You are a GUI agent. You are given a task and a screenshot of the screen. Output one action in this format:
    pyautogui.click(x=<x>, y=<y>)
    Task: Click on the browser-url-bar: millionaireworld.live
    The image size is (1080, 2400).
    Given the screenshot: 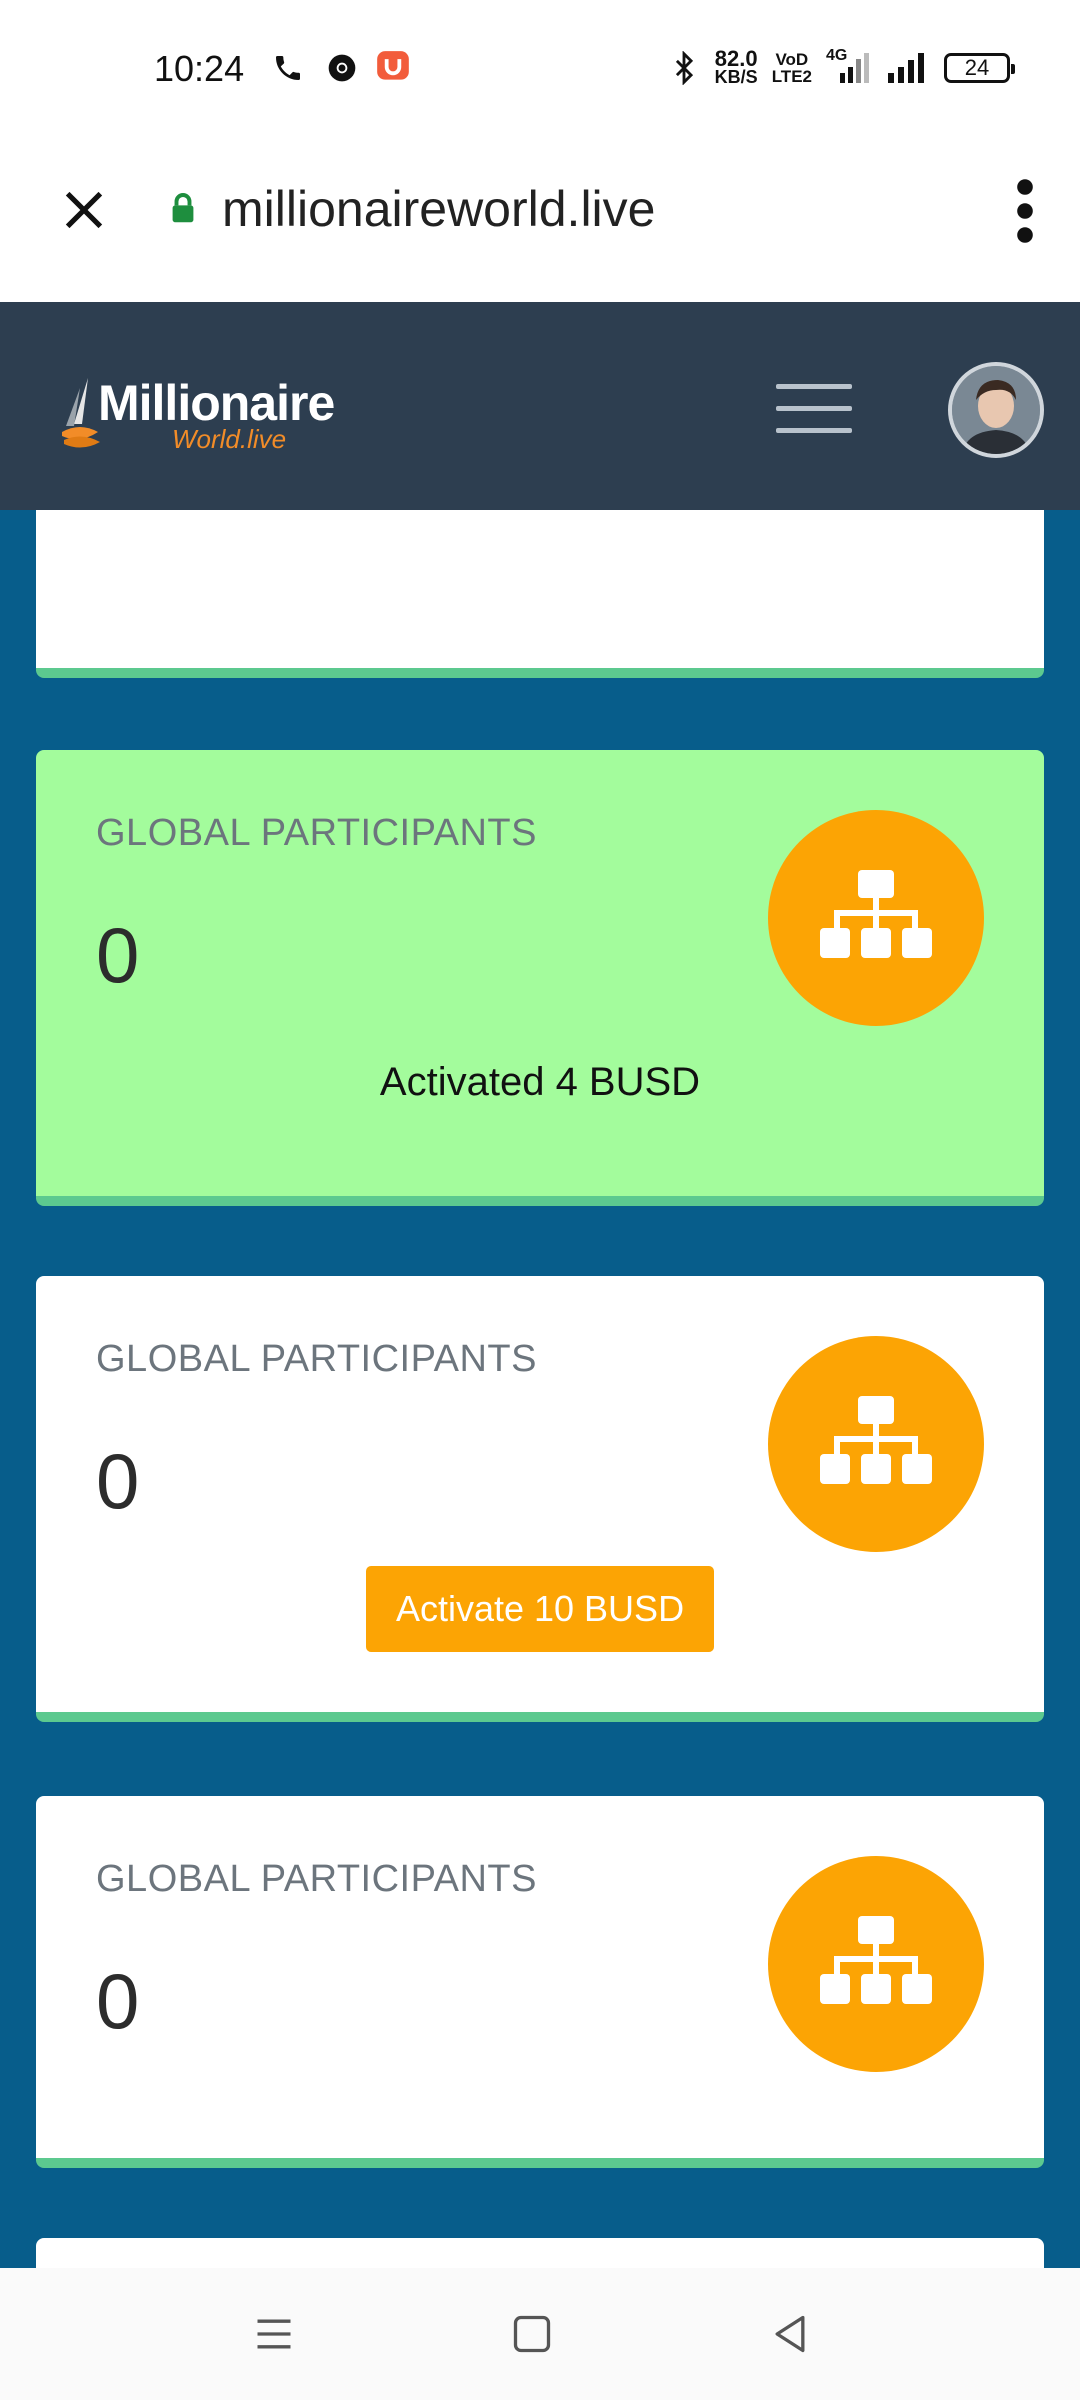 What is the action you would take?
    pyautogui.click(x=540, y=221)
    